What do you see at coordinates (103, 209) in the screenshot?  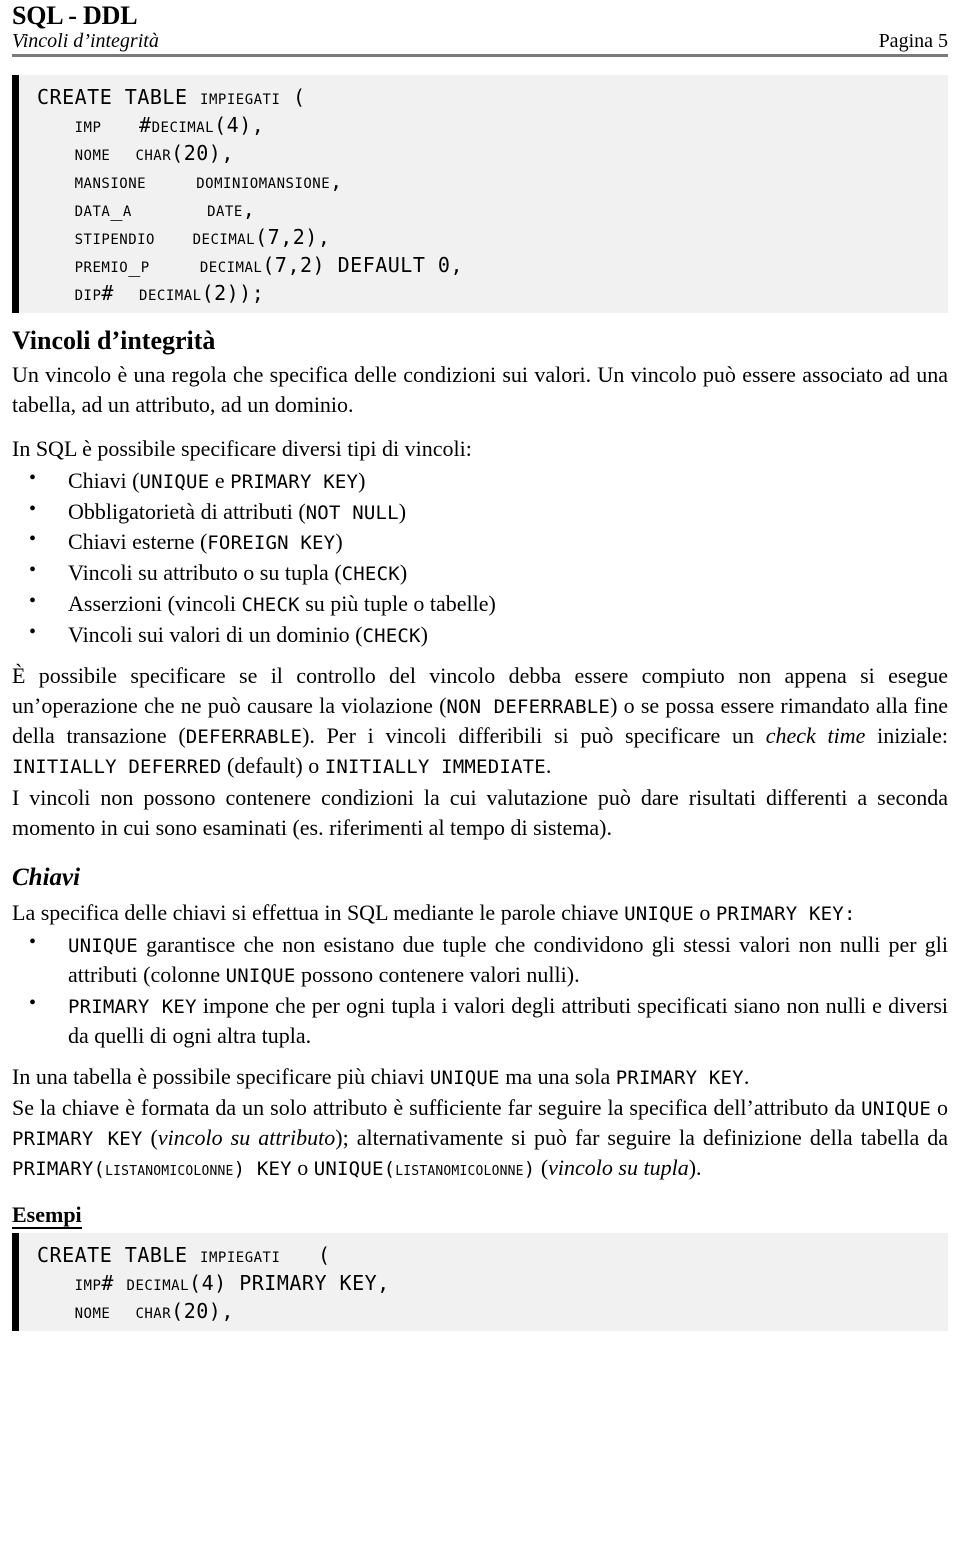 I see `code-identifier: Data_A` at bounding box center [103, 209].